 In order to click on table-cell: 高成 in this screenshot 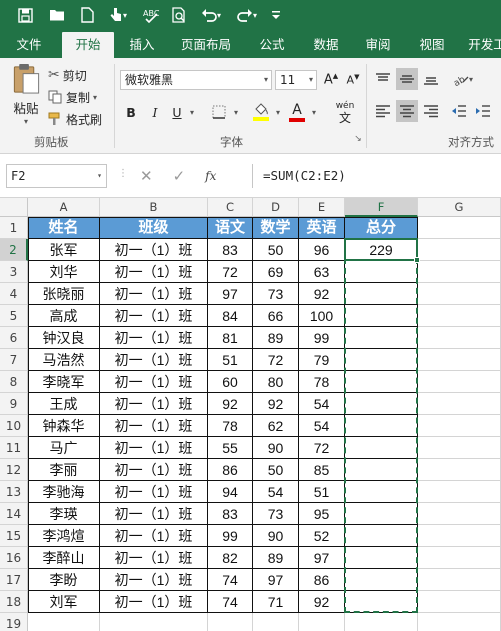, I will do `click(64, 316)`.